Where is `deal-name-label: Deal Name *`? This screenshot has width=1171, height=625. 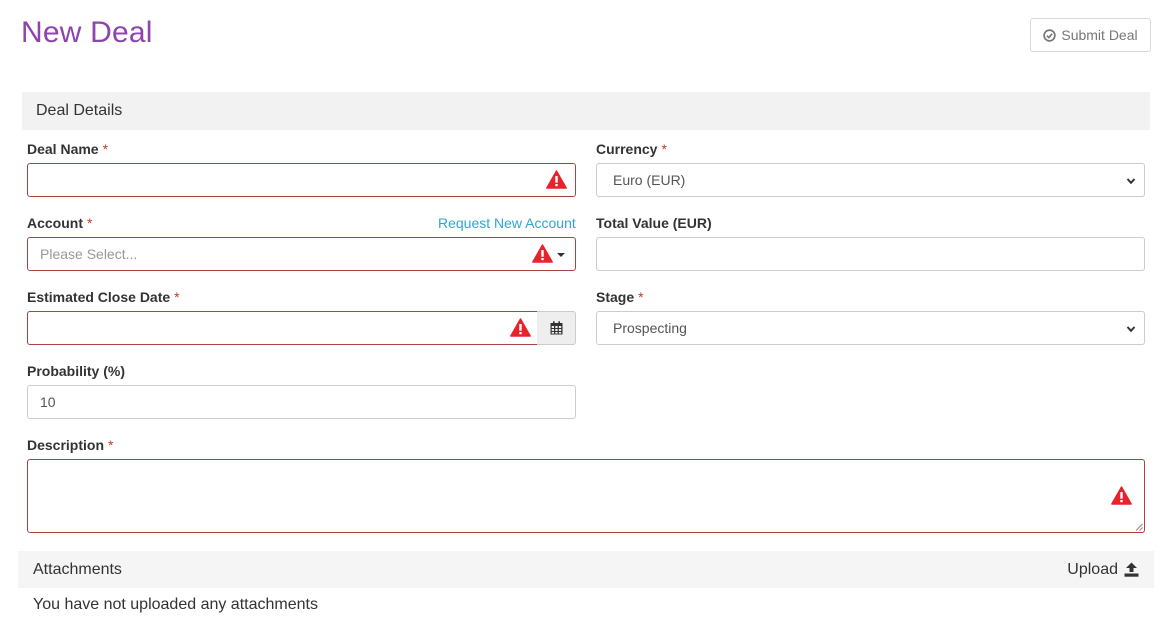
deal-name-label: Deal Name * is located at coordinates (67, 149).